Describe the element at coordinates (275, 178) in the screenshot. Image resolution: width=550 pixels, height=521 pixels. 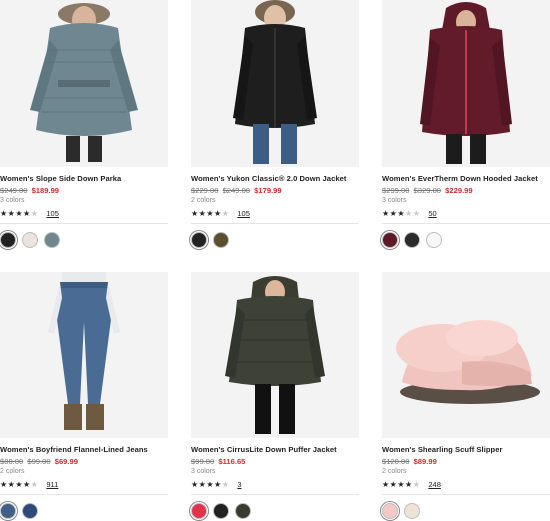
I see `product-name: Women's Yukon Classic® 2.0 Down Jacket` at that location.